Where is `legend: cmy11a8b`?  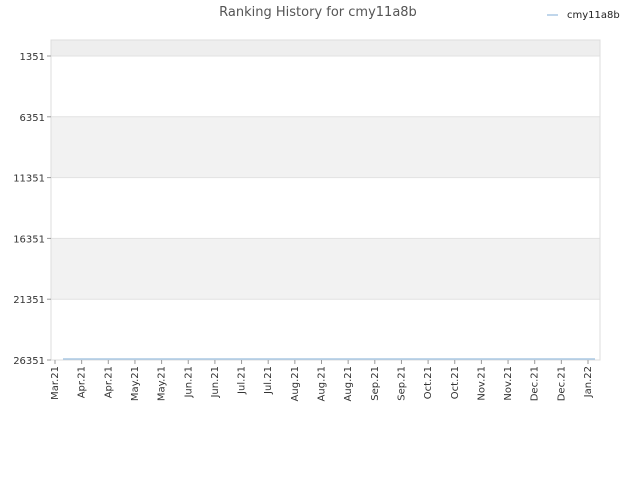 legend: cmy11a8b is located at coordinates (583, 15).